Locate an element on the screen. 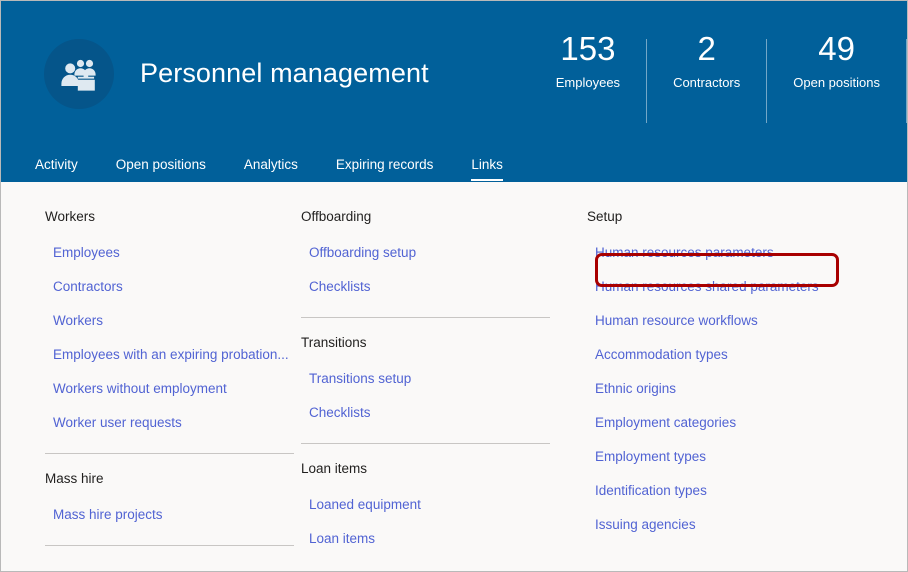 This screenshot has width=908, height=572. stat-open-positions-value: 49 is located at coordinates (836, 48).